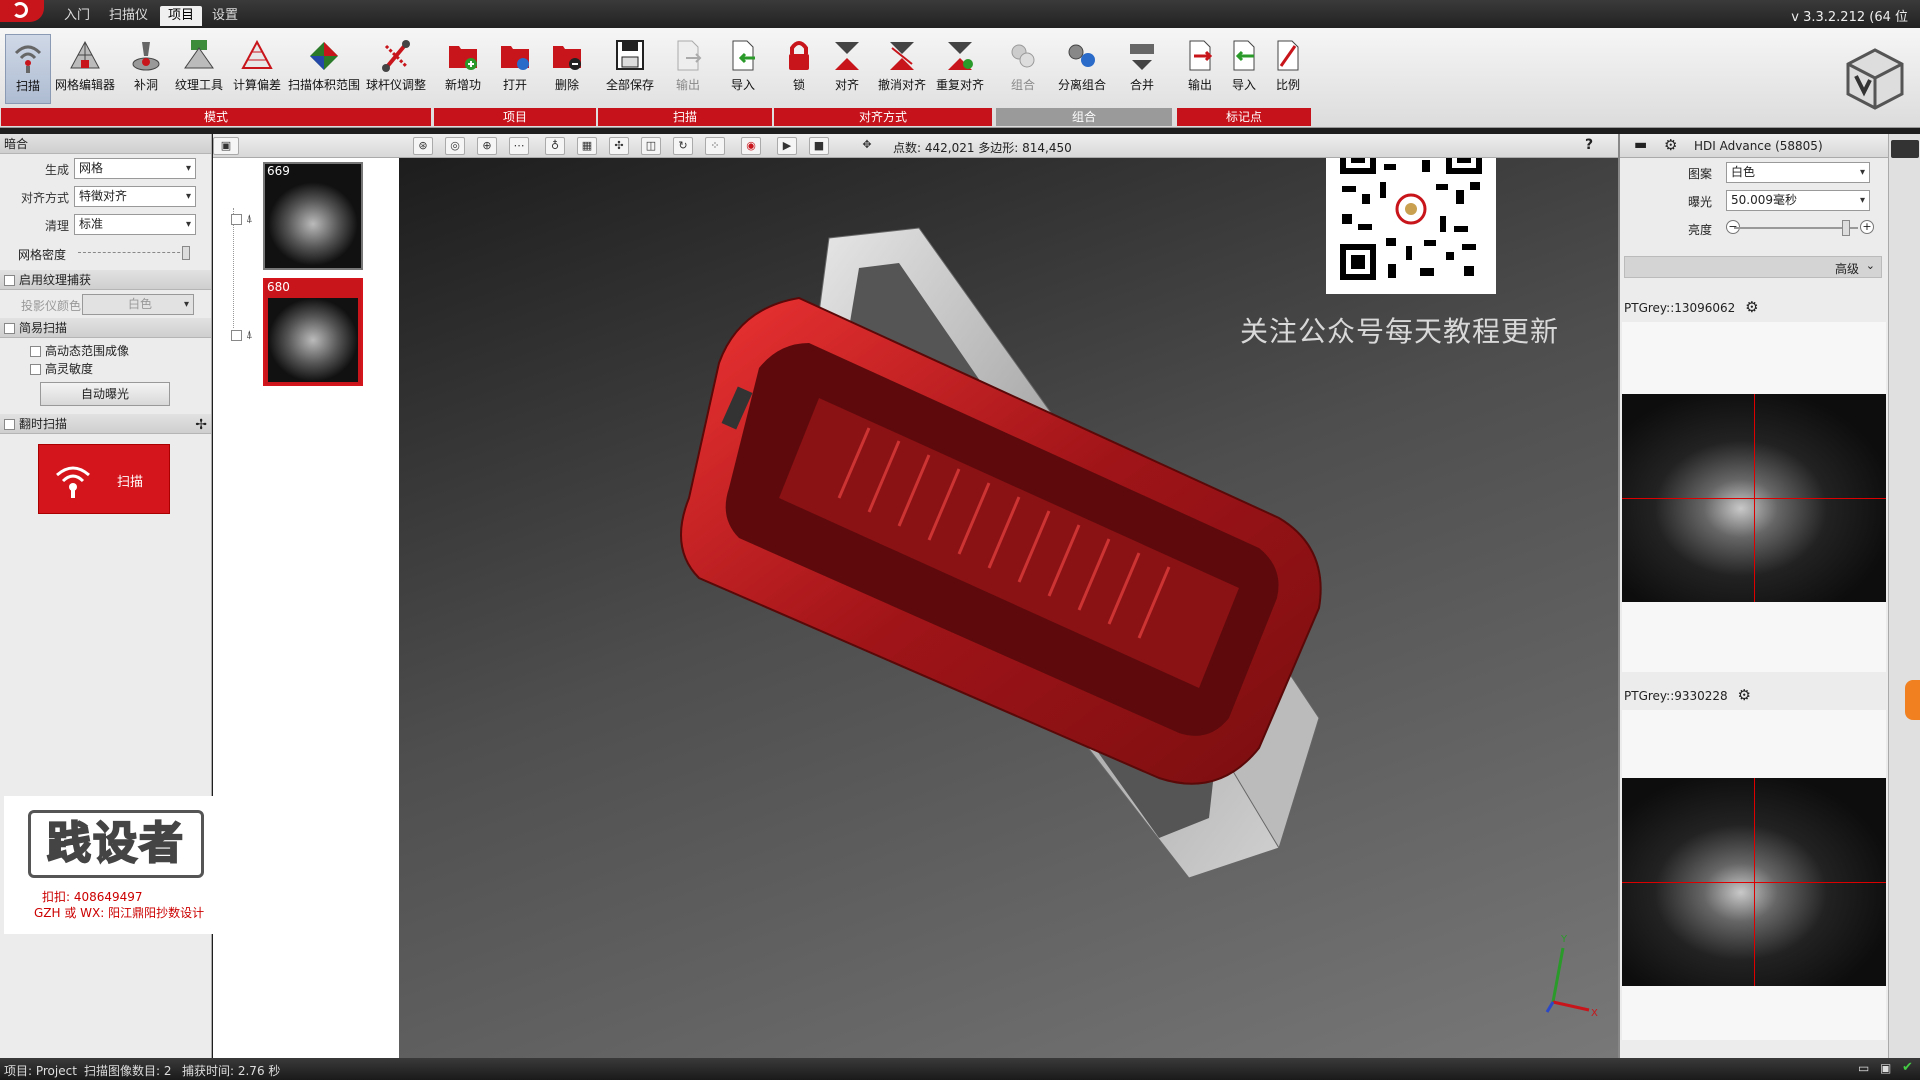 Image resolution: width=1920 pixels, height=1080 pixels. I want to click on open-project-button: 打开, so click(515, 69).